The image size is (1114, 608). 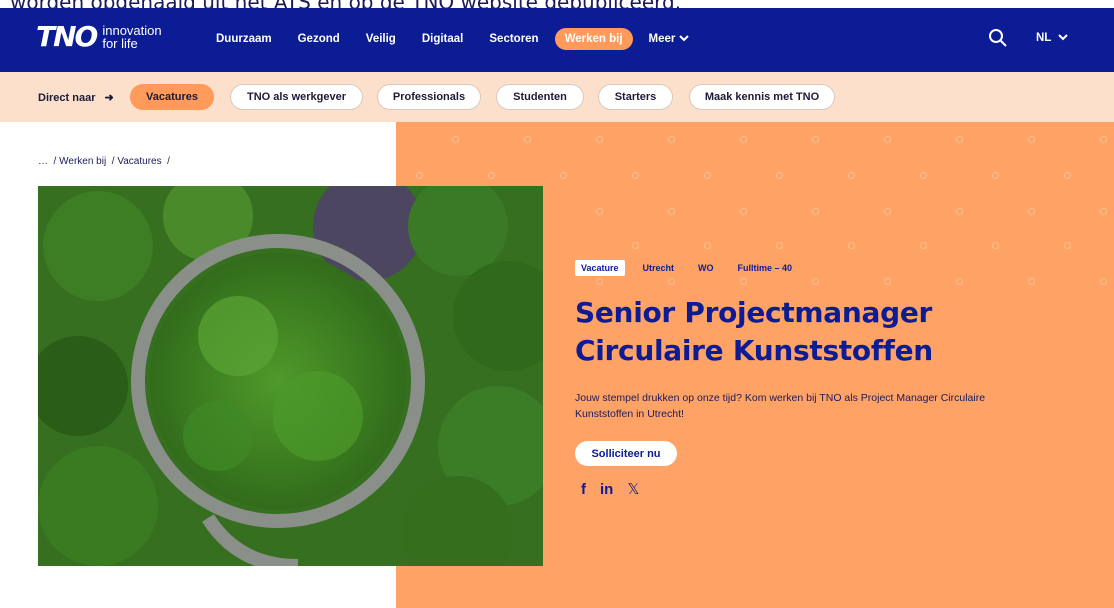 What do you see at coordinates (67, 98) in the screenshot?
I see `direct-to-text: Direct naar` at bounding box center [67, 98].